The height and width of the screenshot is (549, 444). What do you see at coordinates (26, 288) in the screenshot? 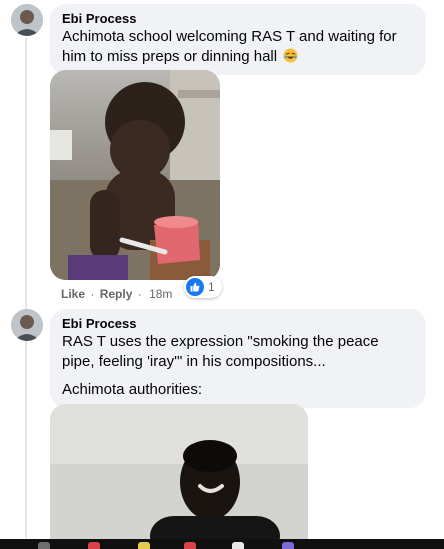
I see `reply-thread-line` at bounding box center [26, 288].